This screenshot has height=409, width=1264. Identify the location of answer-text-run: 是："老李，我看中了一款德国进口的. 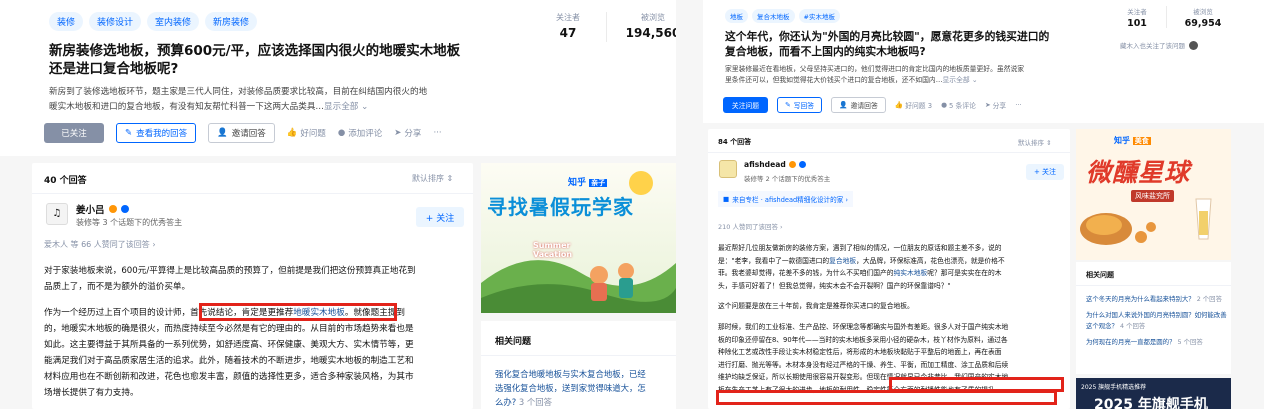
(774, 260).